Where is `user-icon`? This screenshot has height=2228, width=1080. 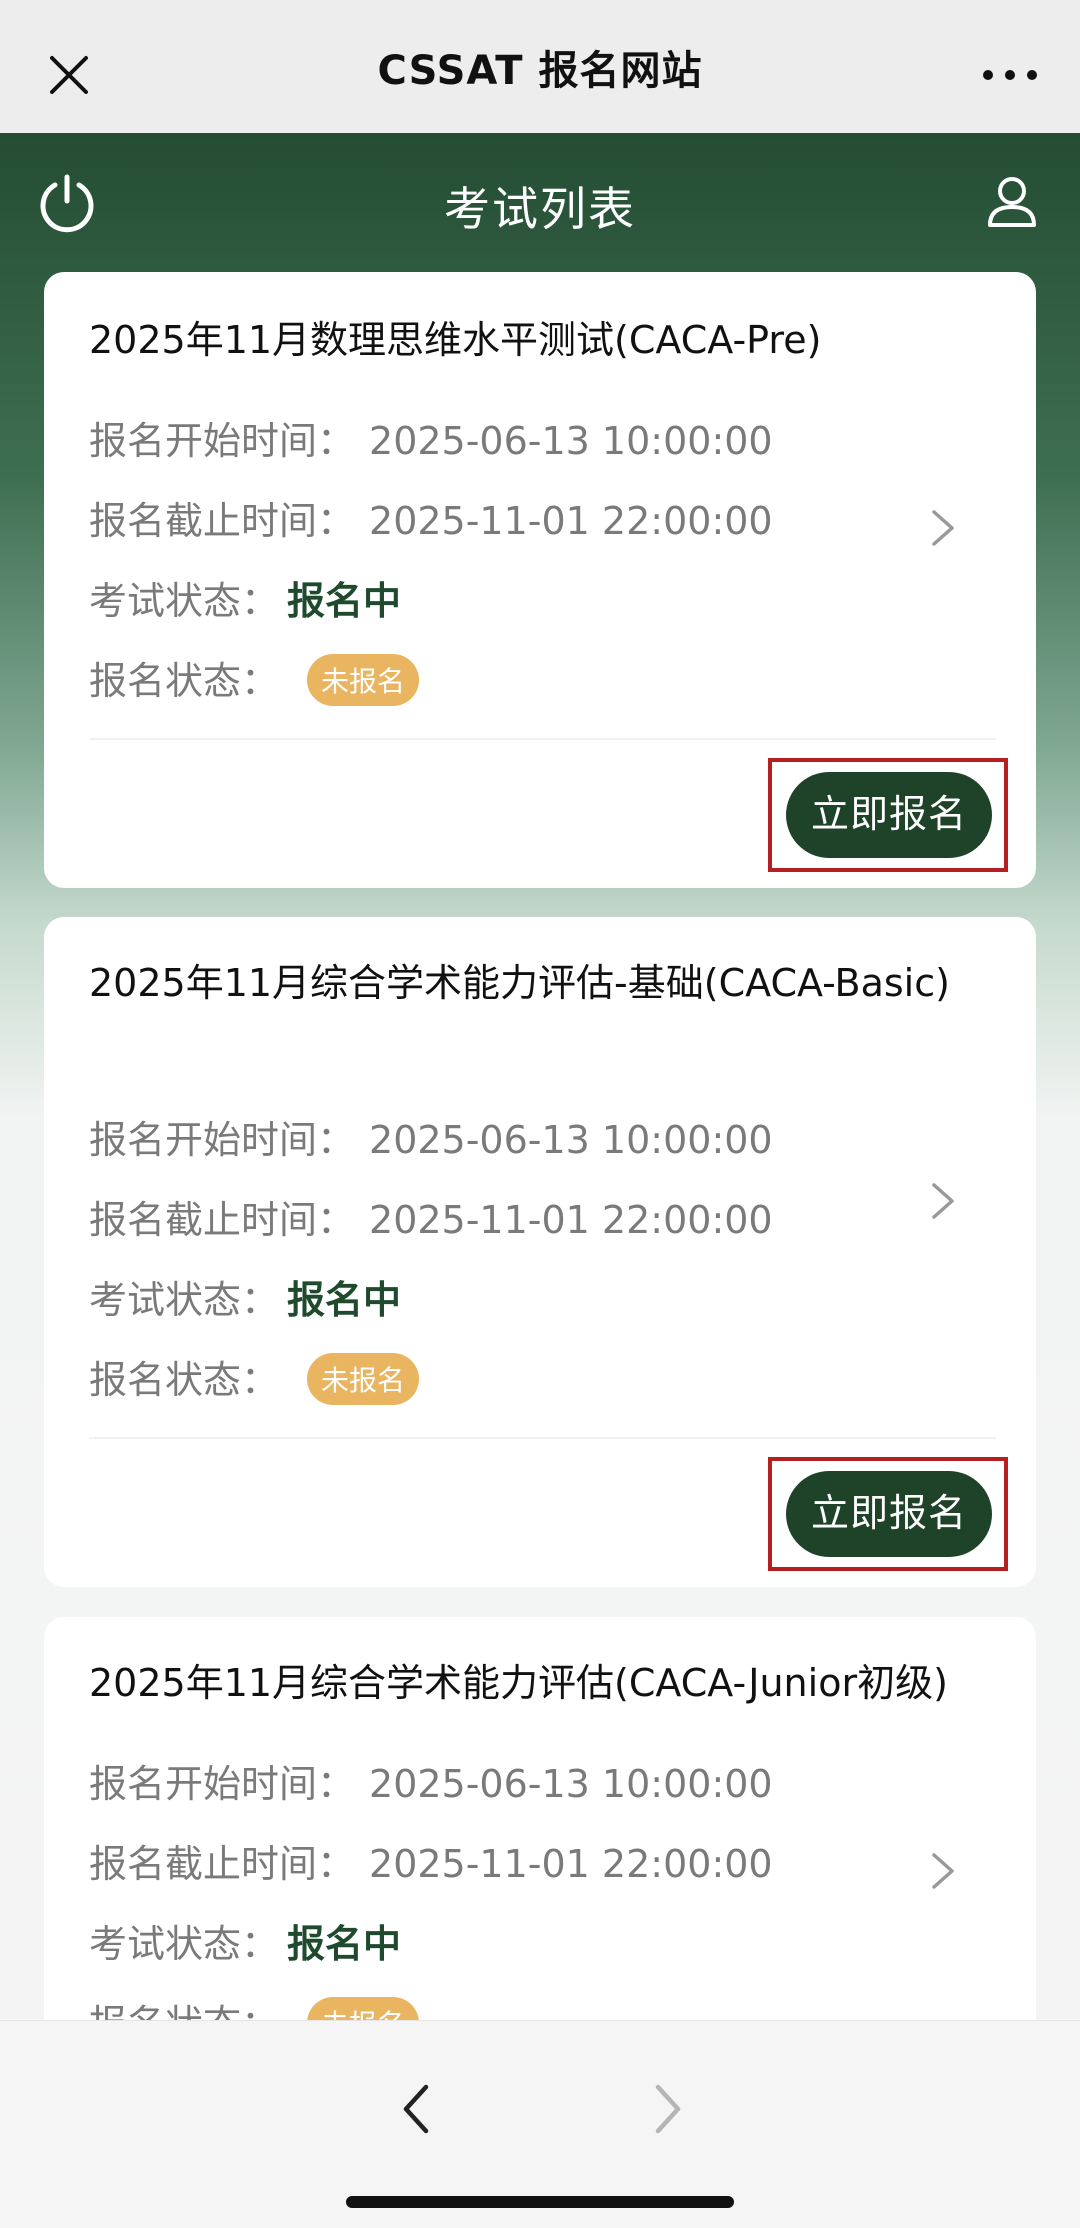
user-icon is located at coordinates (1012, 201).